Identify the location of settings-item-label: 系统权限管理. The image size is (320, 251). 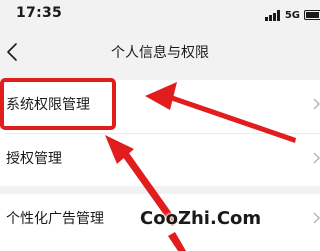
(48, 105).